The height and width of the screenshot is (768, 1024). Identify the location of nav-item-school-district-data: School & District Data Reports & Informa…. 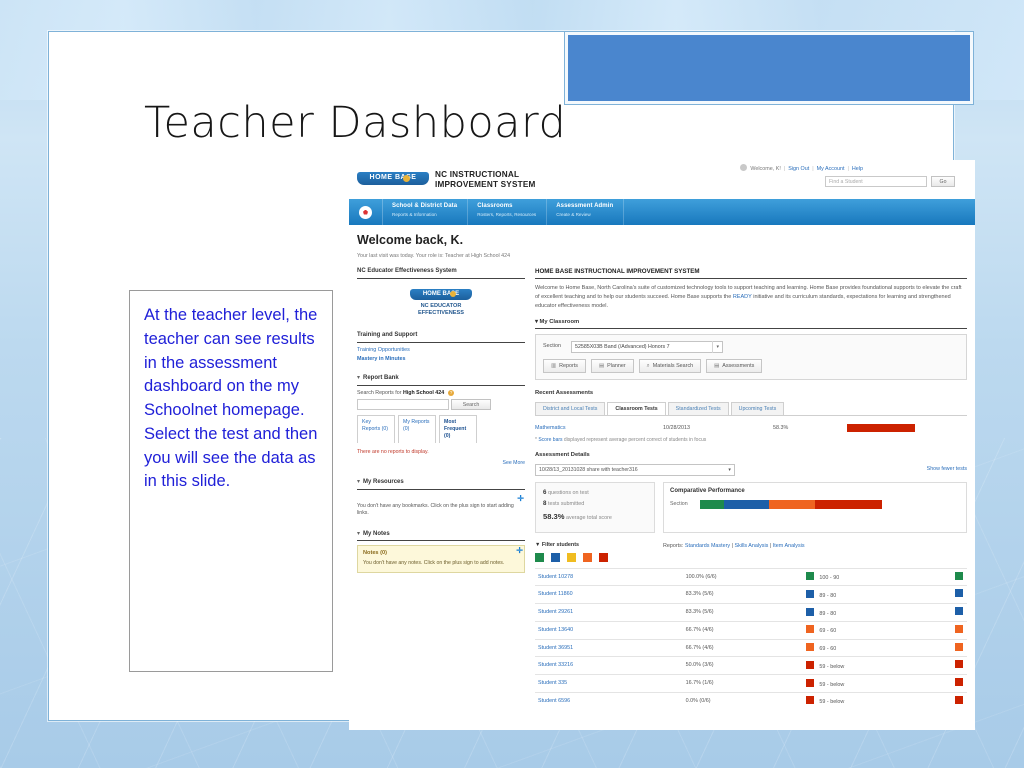
(426, 212).